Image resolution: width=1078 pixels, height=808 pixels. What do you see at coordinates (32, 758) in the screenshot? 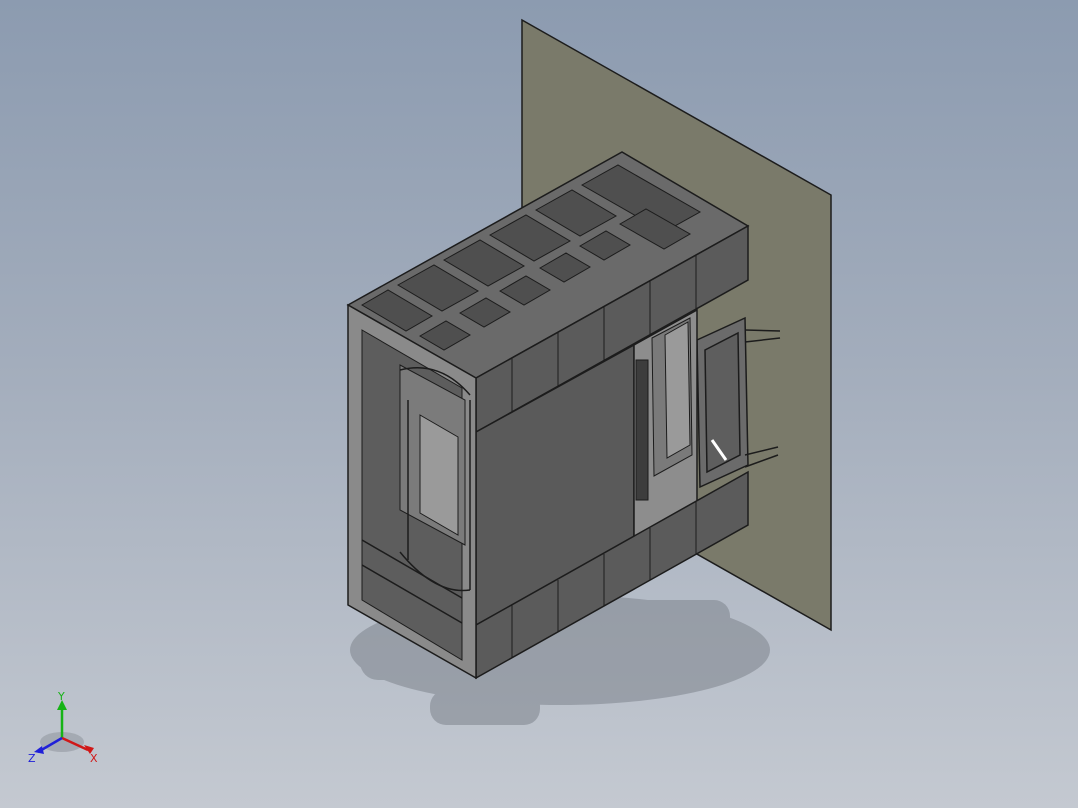
I see `z-axis-label: Z` at bounding box center [32, 758].